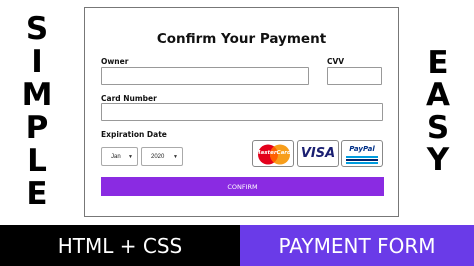  Describe the element at coordinates (357, 245) in the screenshot. I see `banner-payment-form: PAYMENT FORM` at that location.